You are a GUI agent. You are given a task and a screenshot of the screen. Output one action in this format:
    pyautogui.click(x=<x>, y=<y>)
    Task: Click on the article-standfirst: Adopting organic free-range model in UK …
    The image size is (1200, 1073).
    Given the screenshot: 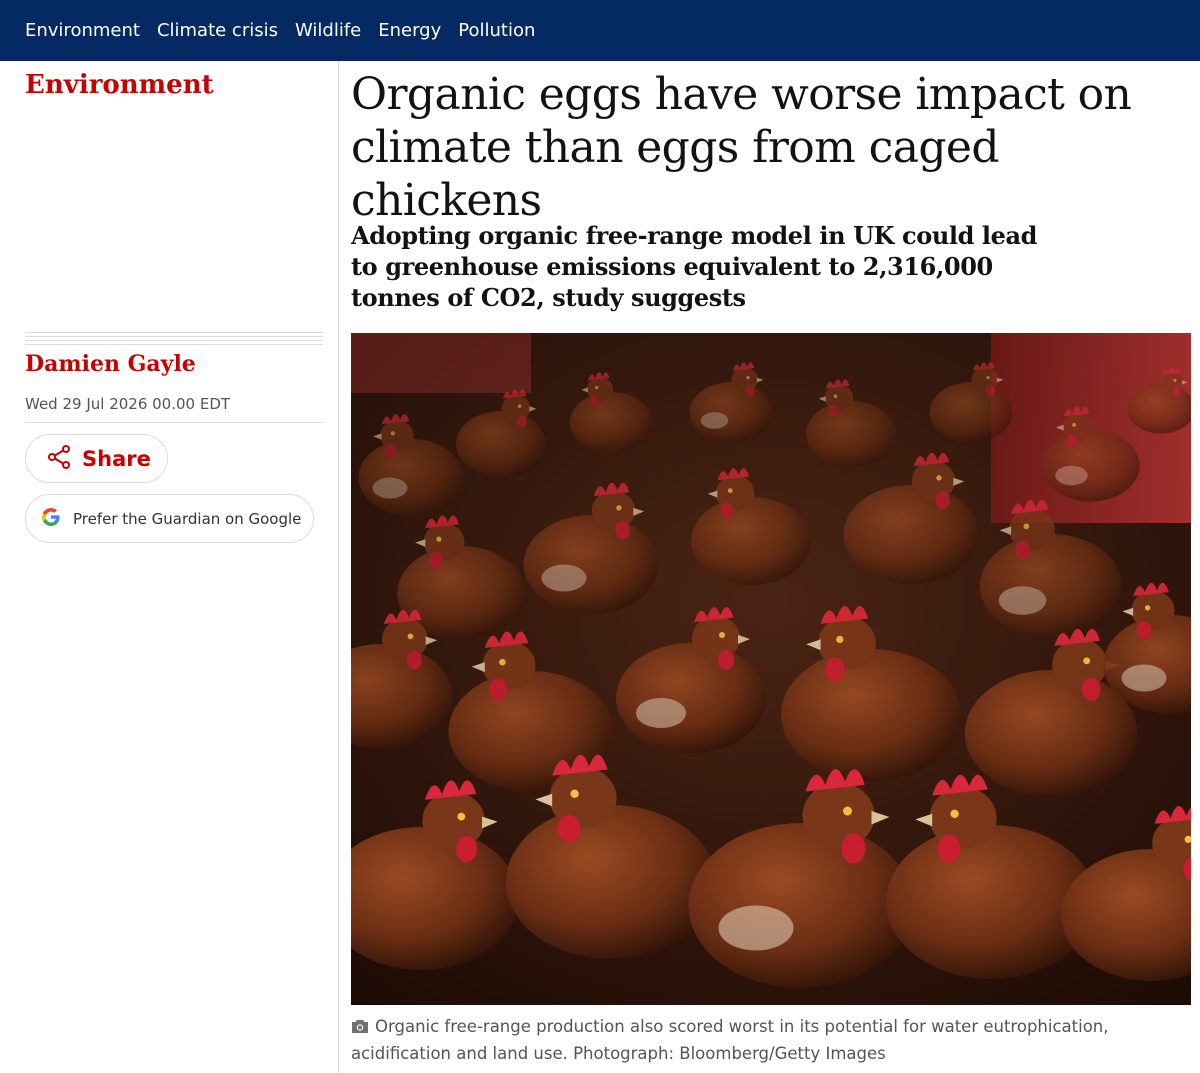 What is the action you would take?
    pyautogui.click(x=694, y=266)
    